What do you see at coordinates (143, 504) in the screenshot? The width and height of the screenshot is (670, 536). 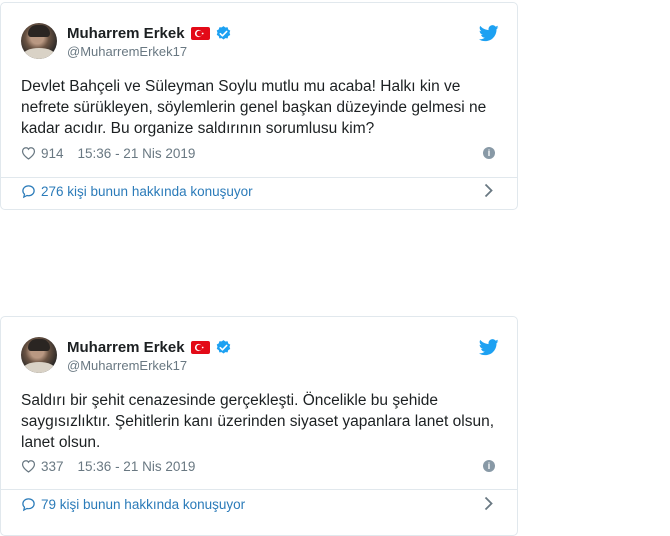 I see `discussion-text: 79 kişi bunun hakkında konuşuyor` at bounding box center [143, 504].